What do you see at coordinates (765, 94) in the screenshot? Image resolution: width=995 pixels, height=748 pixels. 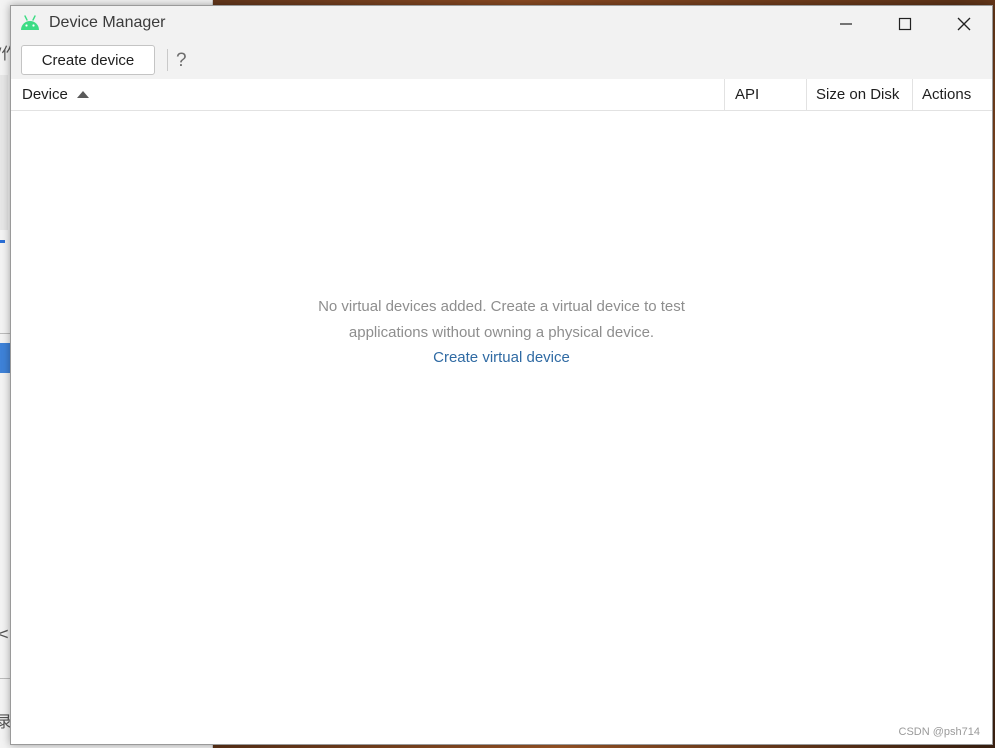 I see `column-header-api: API` at bounding box center [765, 94].